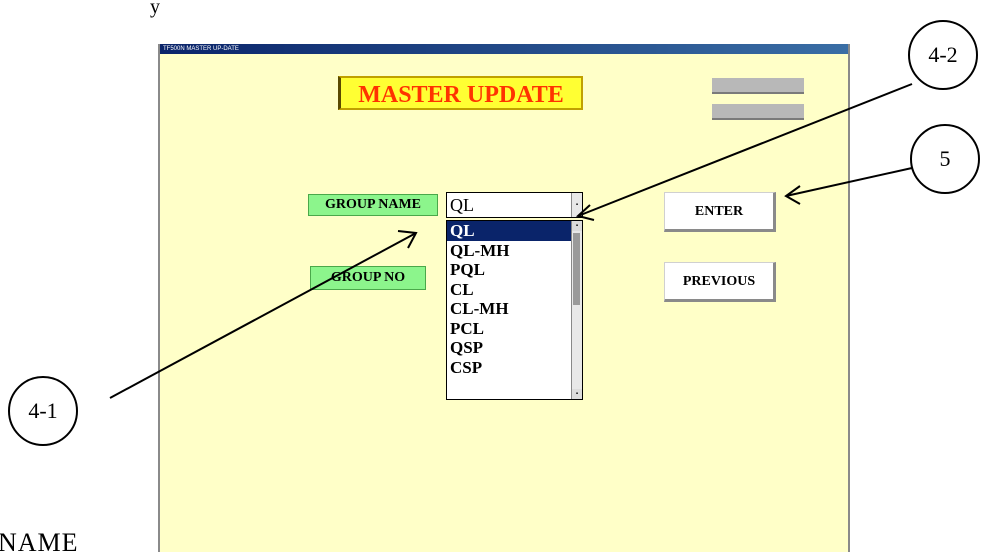 The width and height of the screenshot is (998, 558). Describe the element at coordinates (945, 159) in the screenshot. I see `callout-5: 5` at that location.